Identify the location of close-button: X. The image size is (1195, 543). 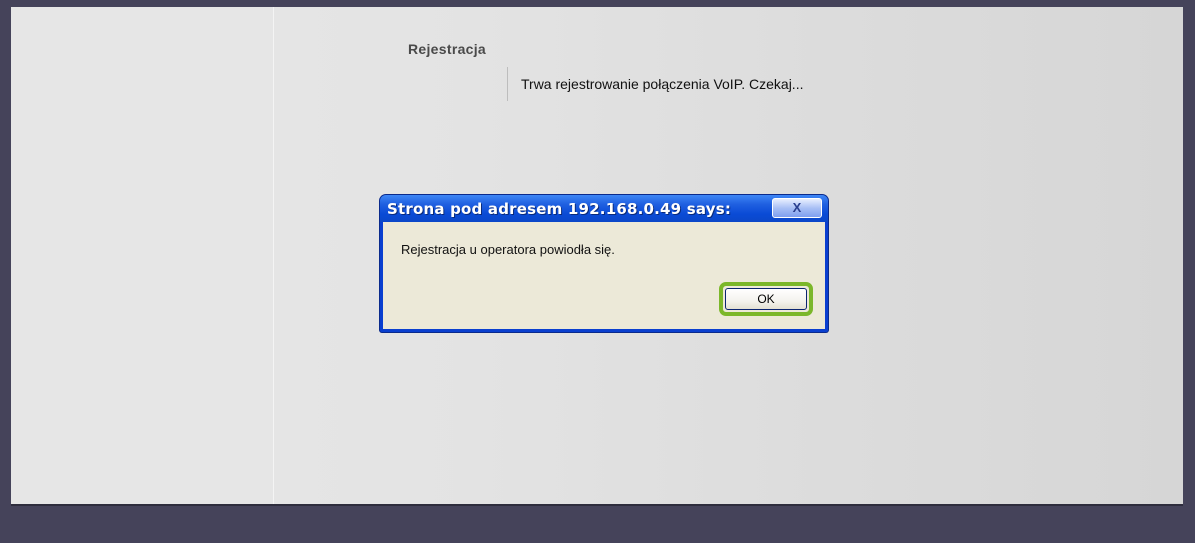
(797, 208).